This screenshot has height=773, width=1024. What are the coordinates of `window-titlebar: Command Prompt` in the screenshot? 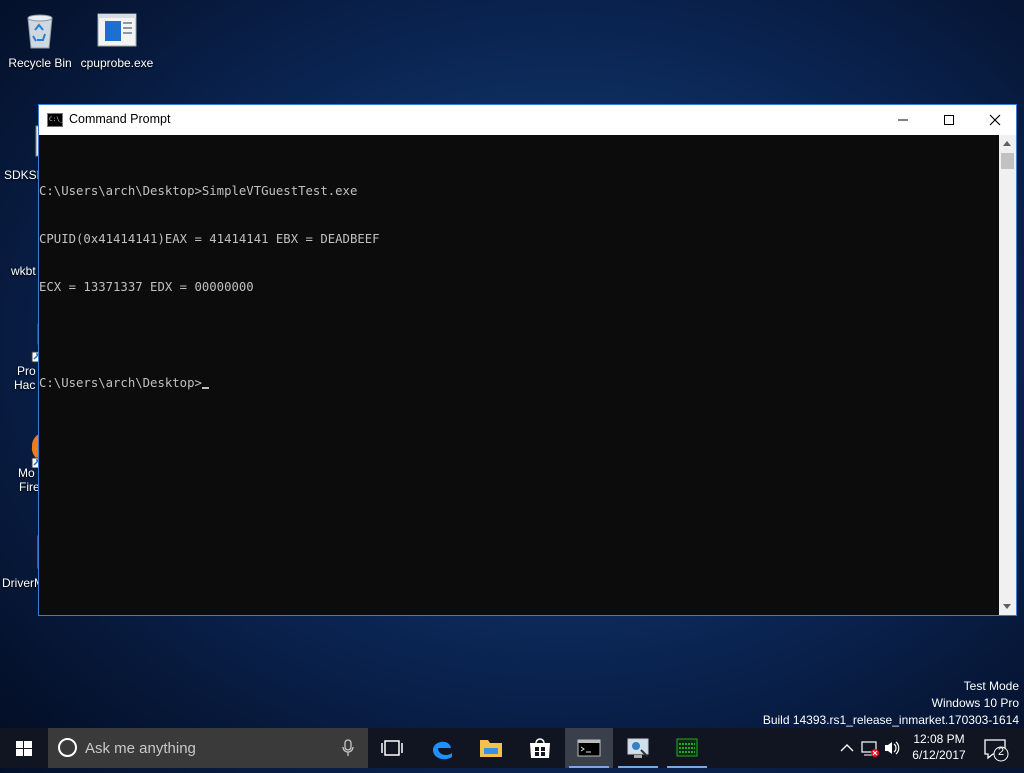 It's located at (527, 120).